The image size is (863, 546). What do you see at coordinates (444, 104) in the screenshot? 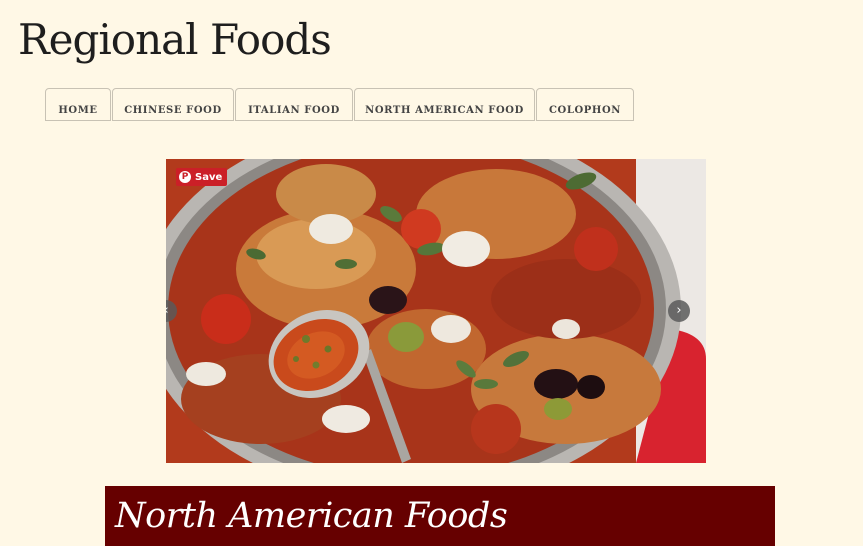
I see `nav-tab-north-american-food: NORTH AMERICAN FOOD` at bounding box center [444, 104].